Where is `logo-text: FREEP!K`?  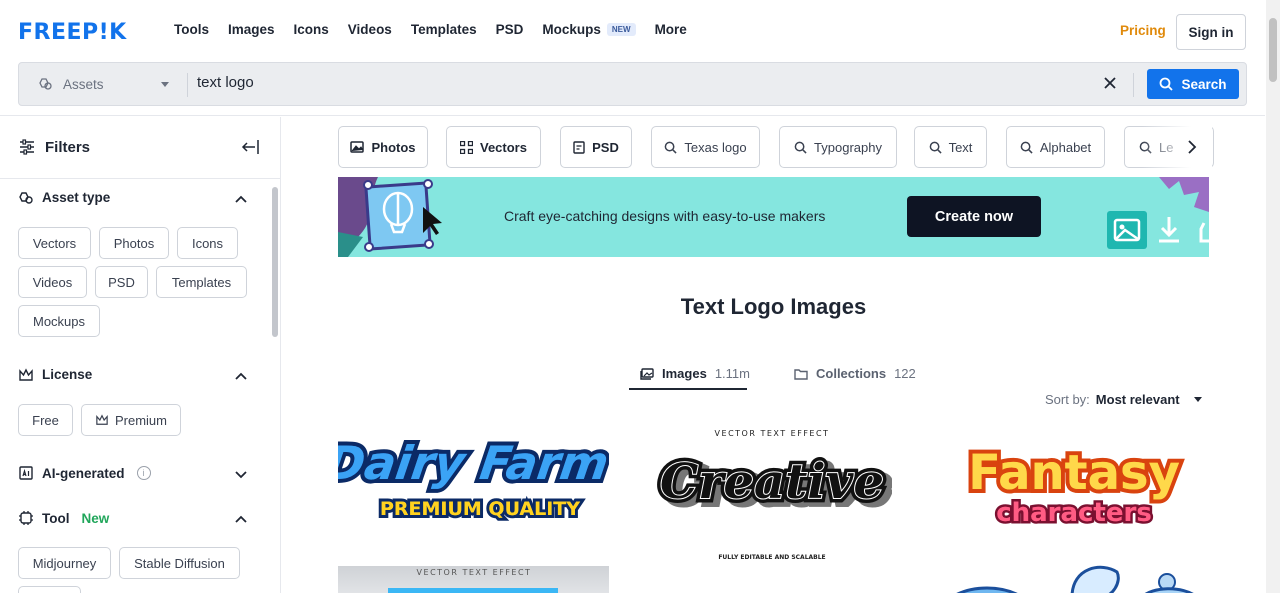 logo-text: FREEP!K is located at coordinates (72, 32).